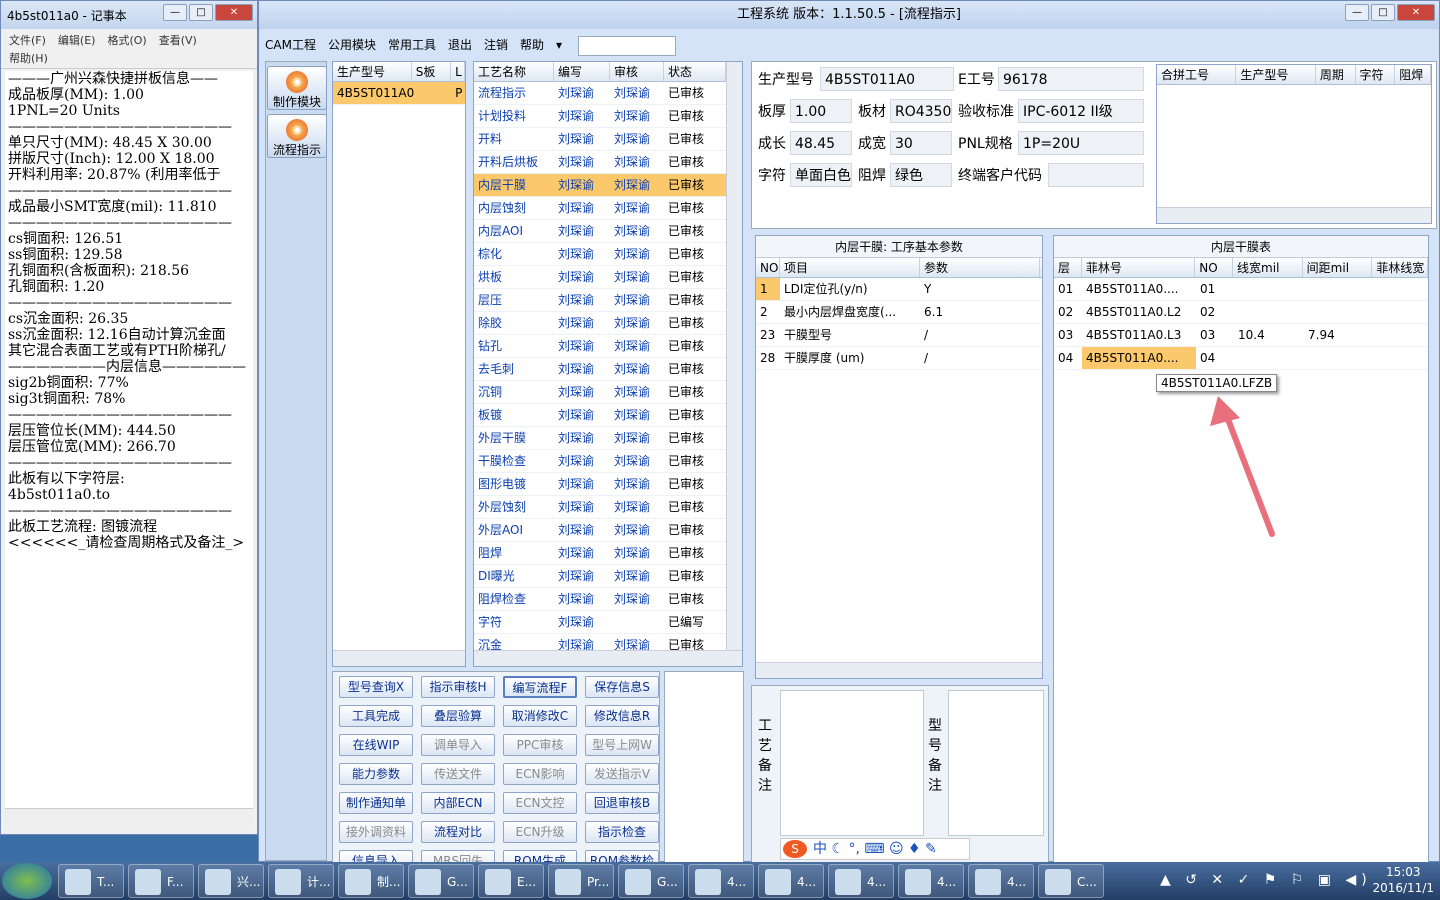 Image resolution: width=1440 pixels, height=900 pixels. I want to click on action-button: 取消修改C, so click(540, 716).